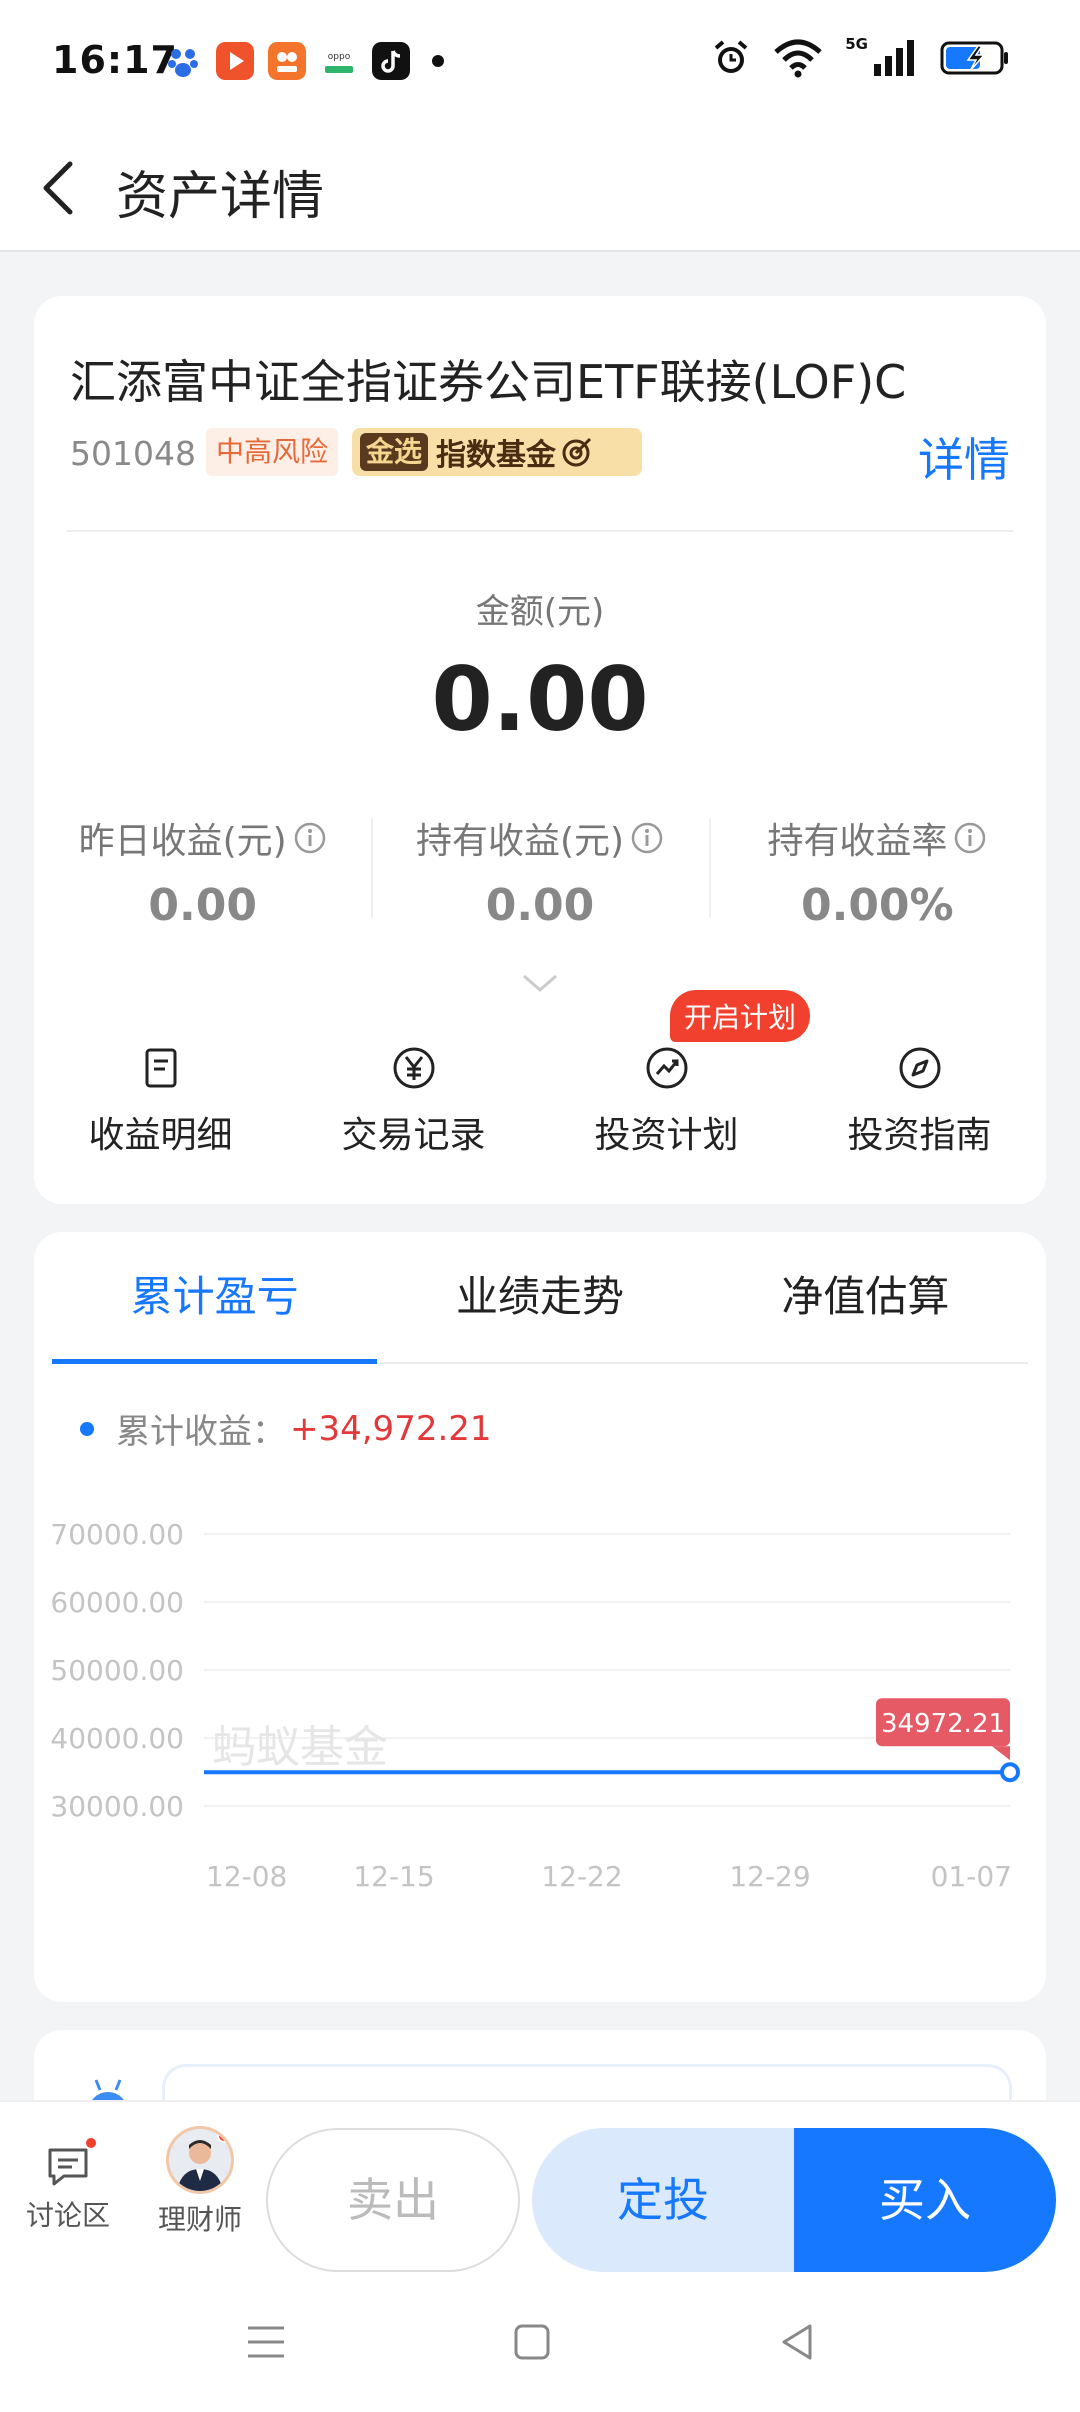 The height and width of the screenshot is (2412, 1080). Describe the element at coordinates (894, 58) in the screenshot. I see `signal-icon` at that location.